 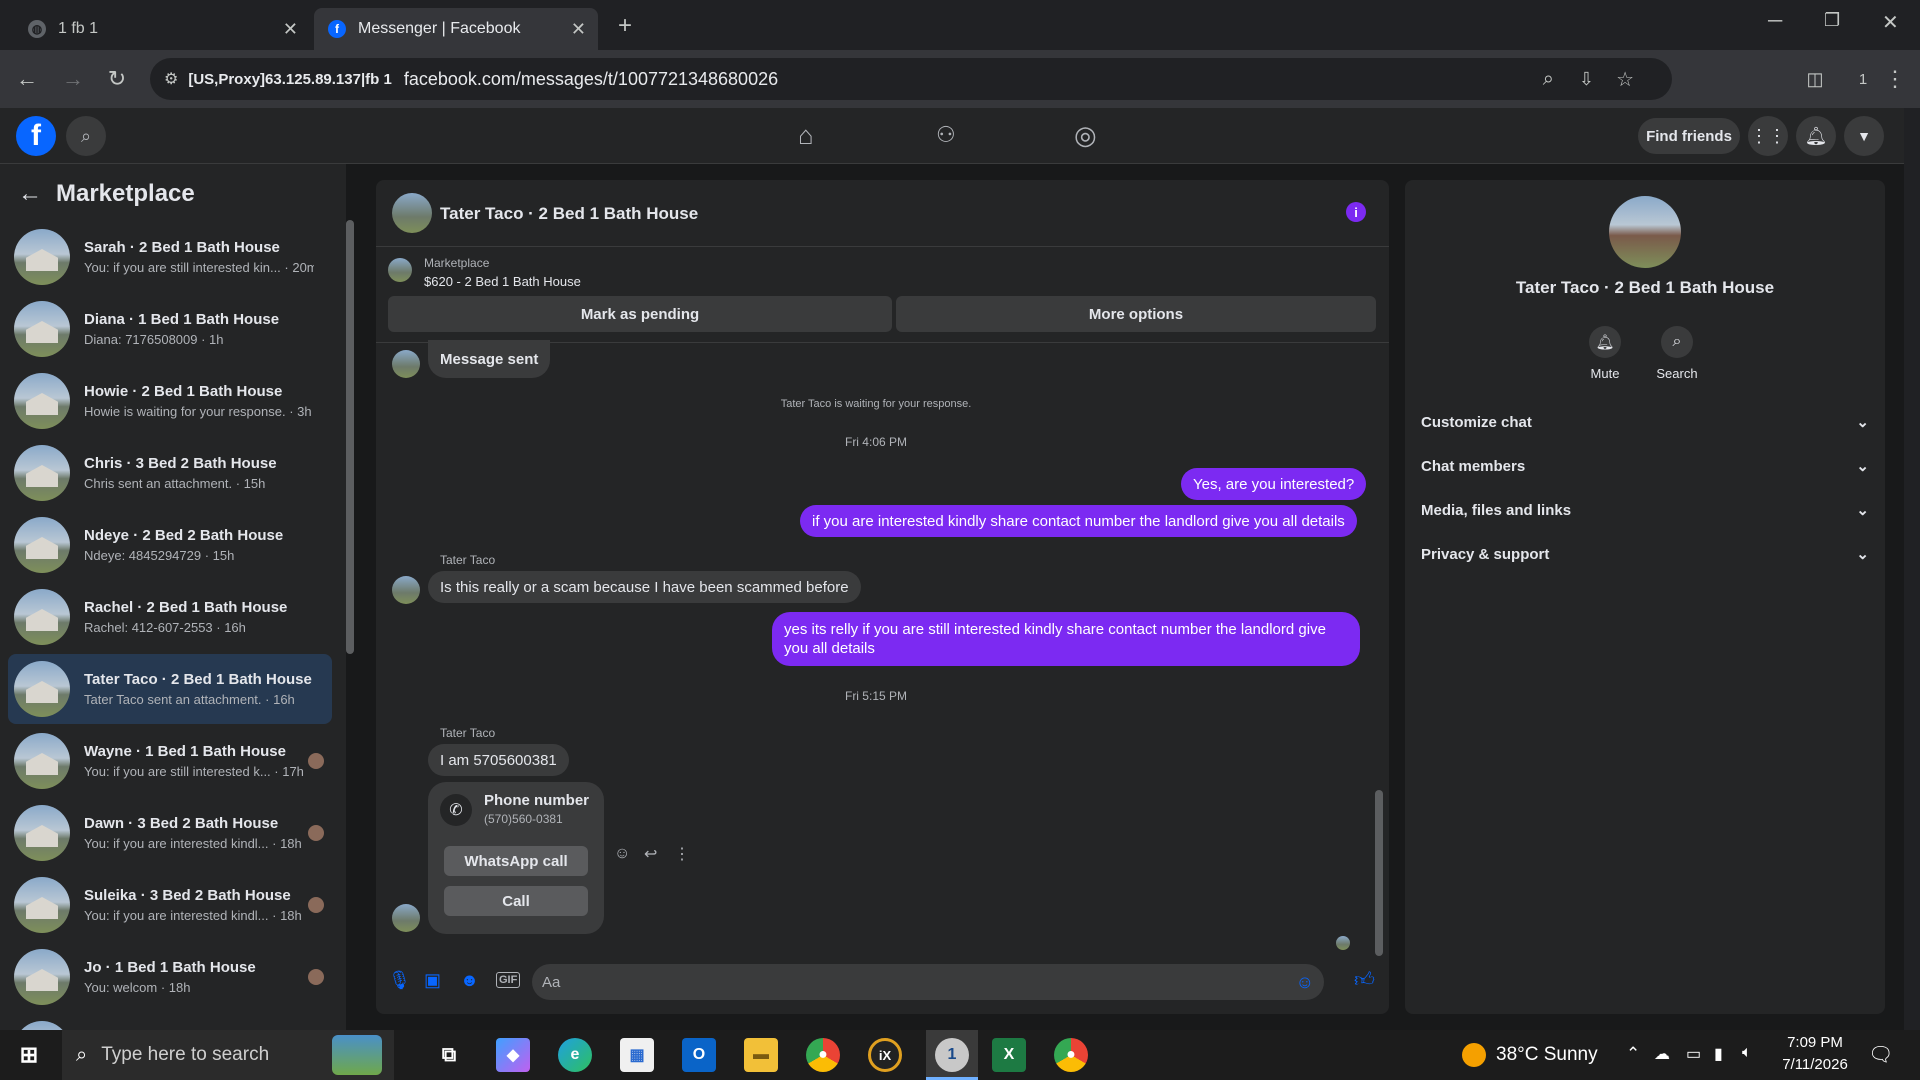 I want to click on ixbrowser-icon: iX, so click(x=885, y=1055).